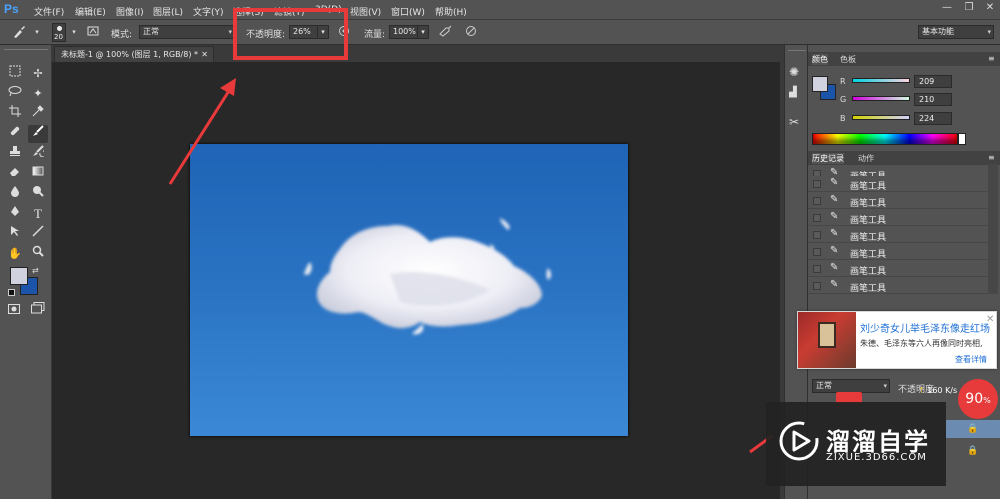  I want to click on default-colors-icon, so click(11, 292).